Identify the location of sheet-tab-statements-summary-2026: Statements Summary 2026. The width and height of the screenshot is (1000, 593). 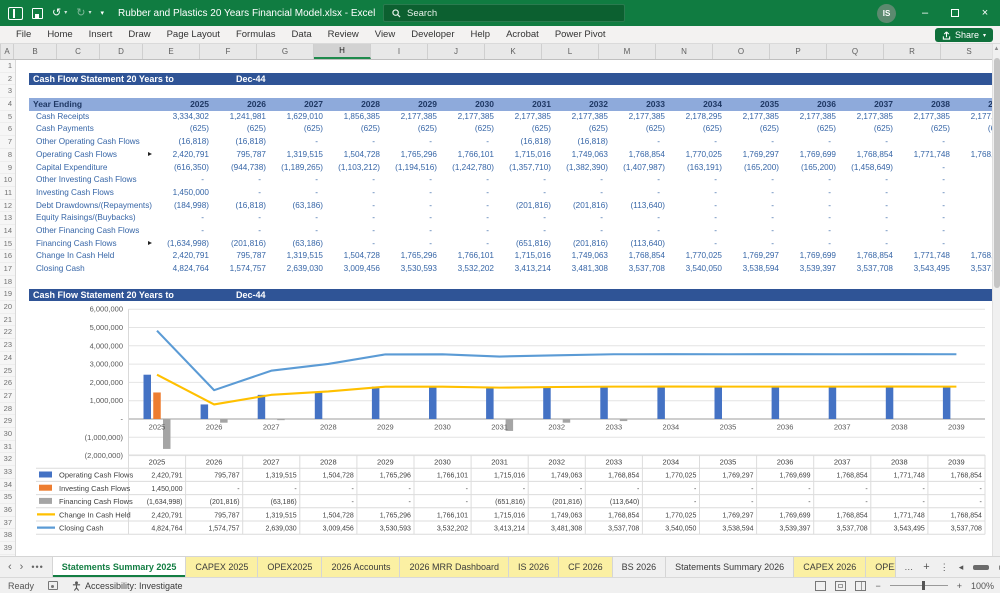
(730, 567).